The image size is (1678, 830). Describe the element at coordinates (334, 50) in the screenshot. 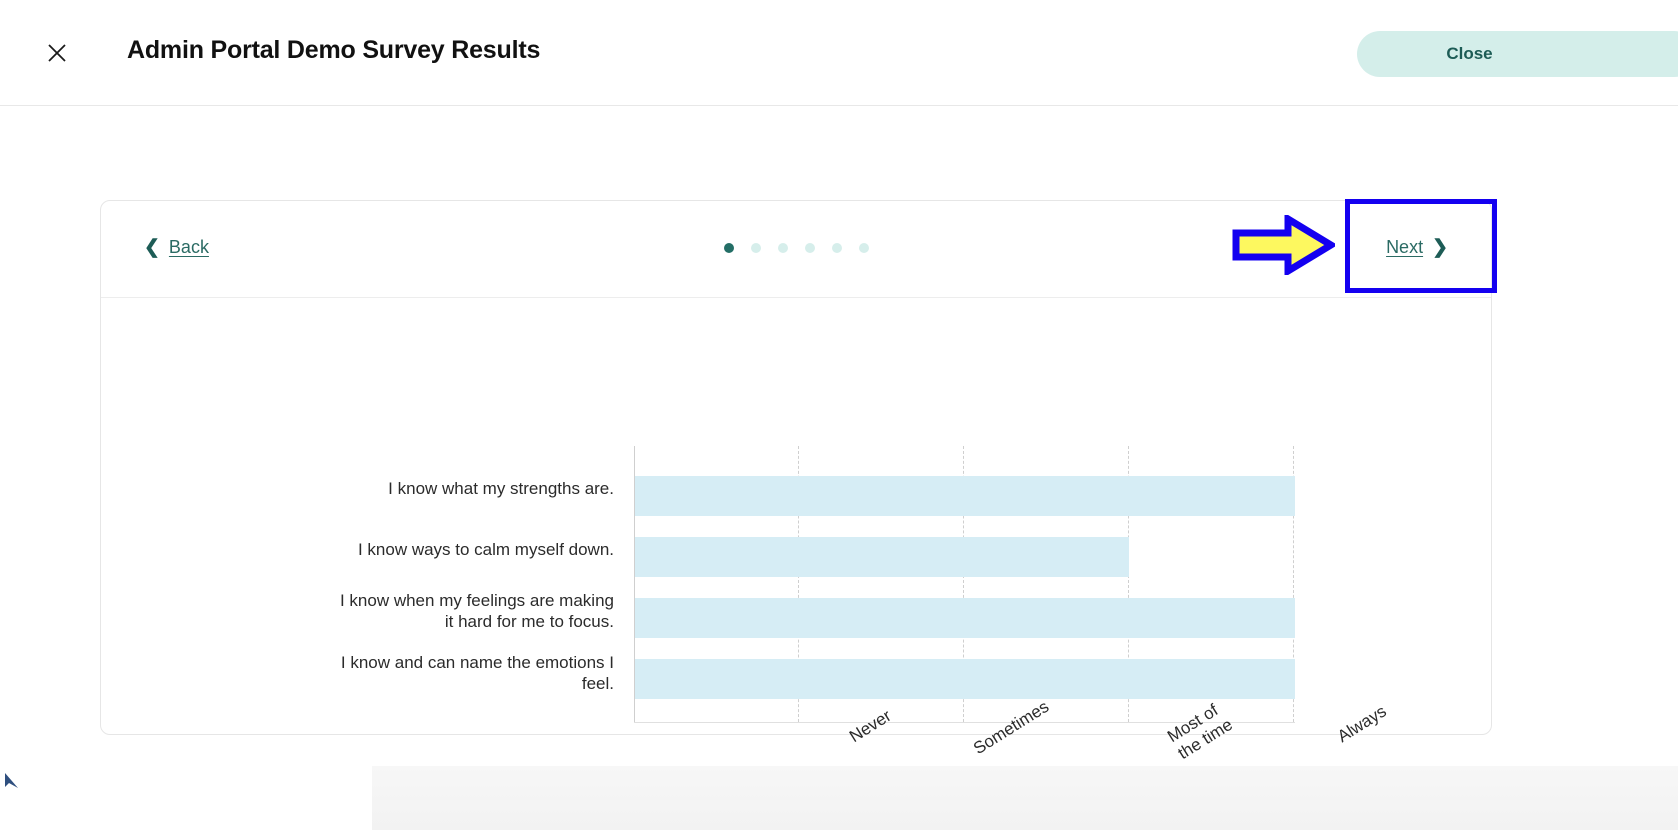

I see `page-title: Admin Portal Demo Survey Results` at that location.